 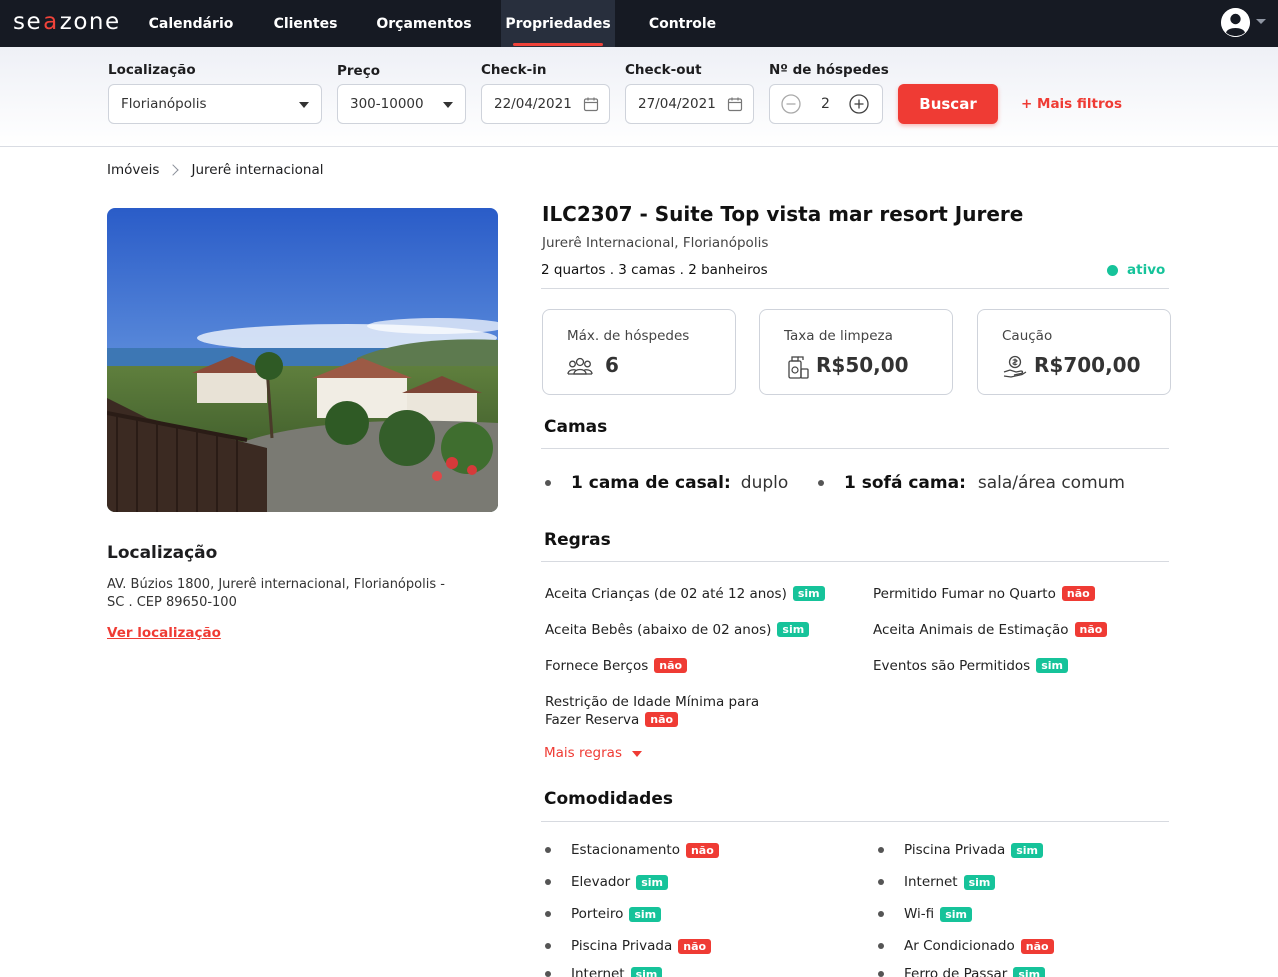 What do you see at coordinates (1051, 483) in the screenshot?
I see `bed-type: sala/área comum` at bounding box center [1051, 483].